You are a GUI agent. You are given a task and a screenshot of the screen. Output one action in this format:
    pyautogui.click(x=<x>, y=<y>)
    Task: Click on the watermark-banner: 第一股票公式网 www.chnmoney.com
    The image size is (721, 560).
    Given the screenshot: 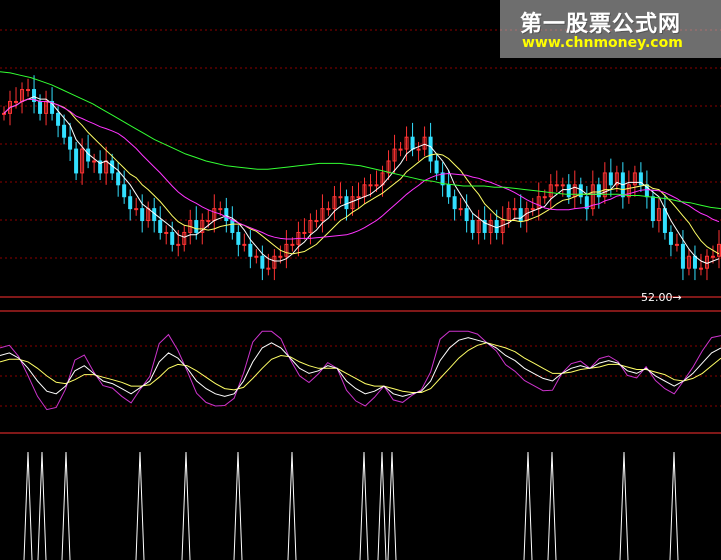 What is the action you would take?
    pyautogui.click(x=610, y=29)
    